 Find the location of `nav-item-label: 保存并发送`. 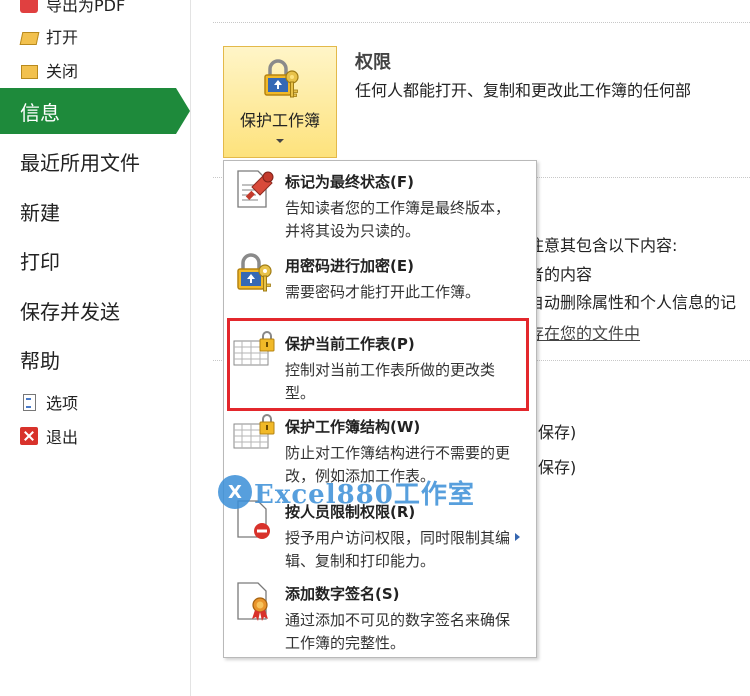

nav-item-label: 保存并发送 is located at coordinates (70, 311).